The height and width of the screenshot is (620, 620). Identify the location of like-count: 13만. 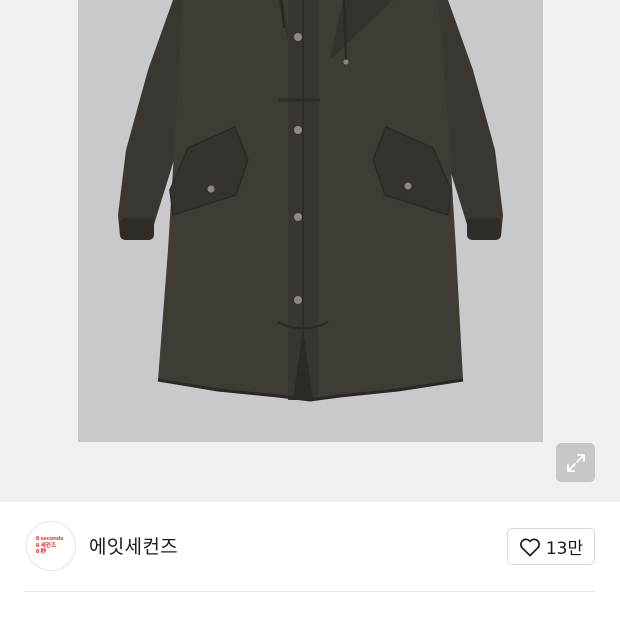
(564, 549).